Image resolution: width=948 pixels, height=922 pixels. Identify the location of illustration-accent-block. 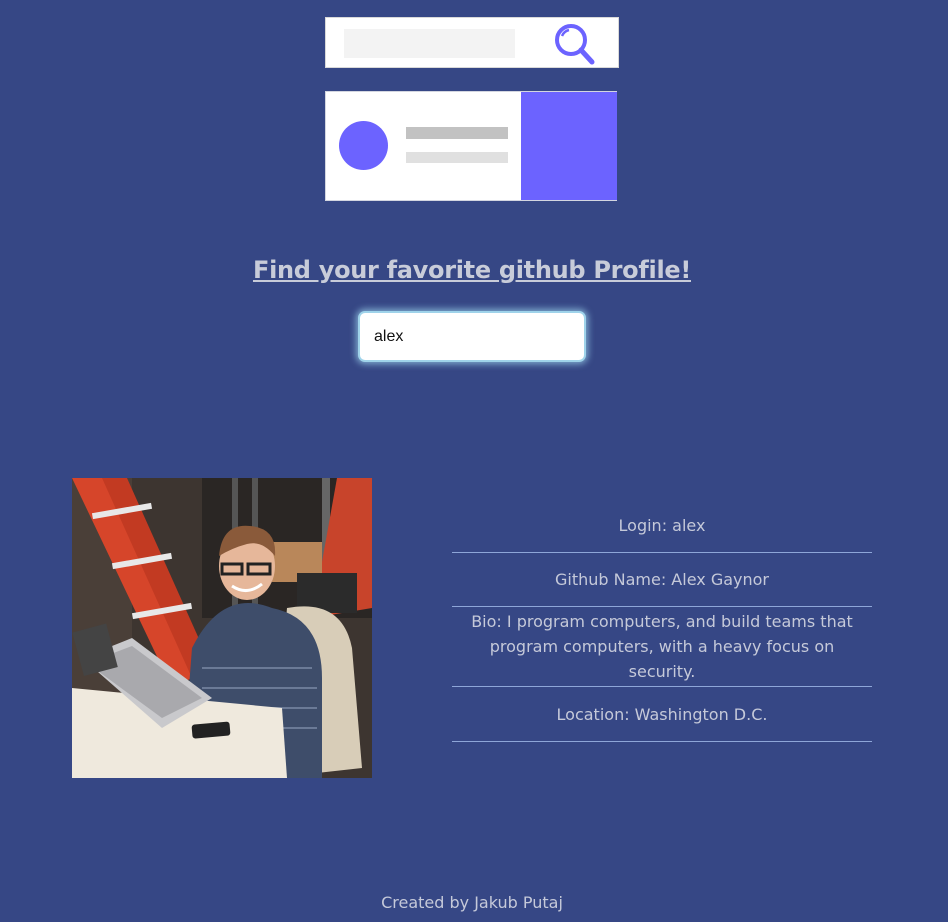
(569, 146).